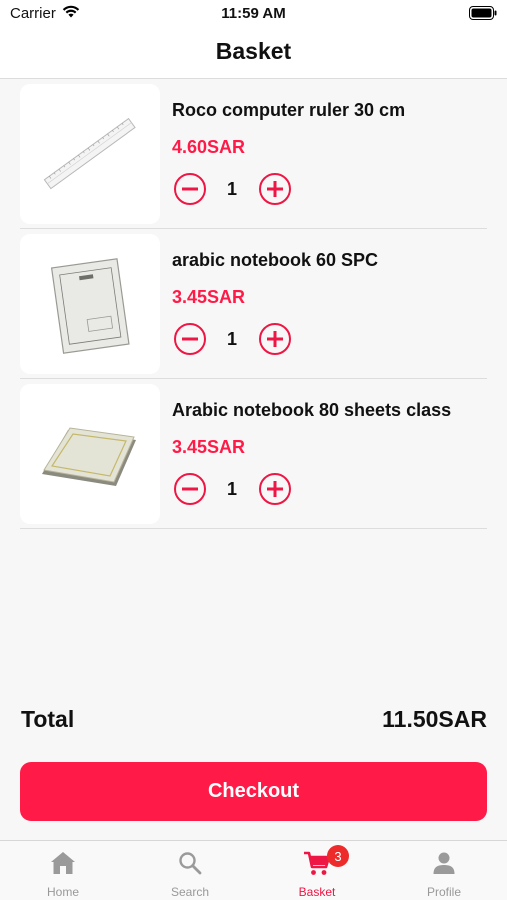  What do you see at coordinates (90, 154) in the screenshot?
I see `ruler-image` at bounding box center [90, 154].